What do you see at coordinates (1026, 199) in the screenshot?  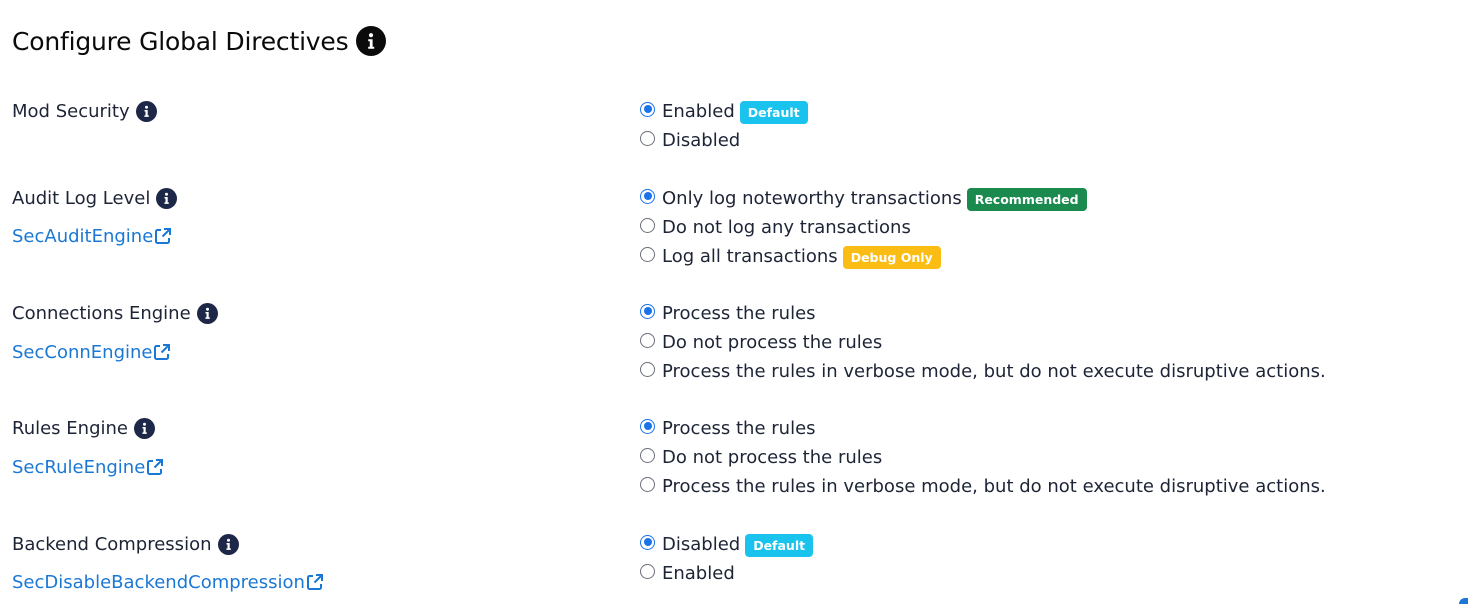 I see `recommended-badge: Recommended` at bounding box center [1026, 199].